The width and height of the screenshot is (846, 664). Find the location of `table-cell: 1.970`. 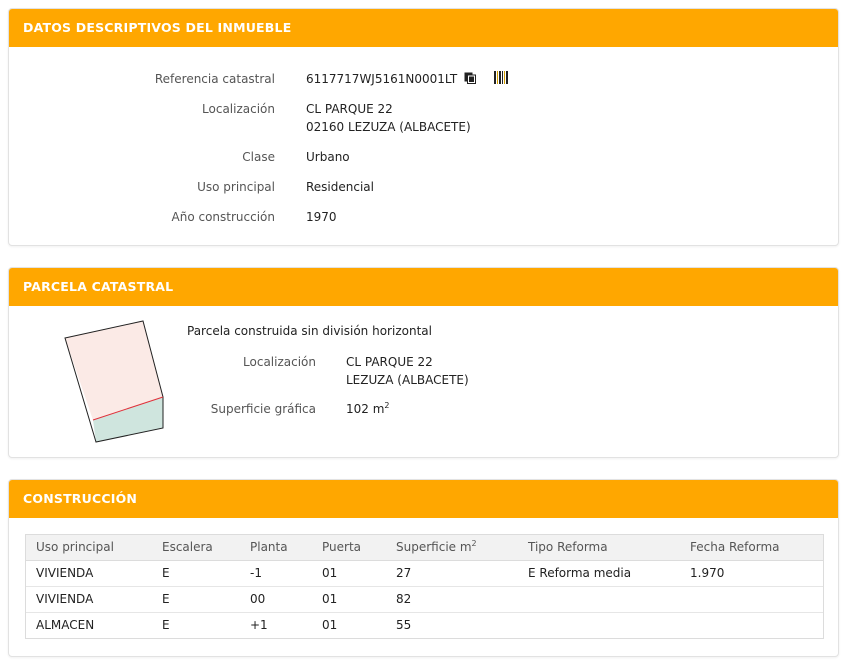

table-cell: 1.970 is located at coordinates (751, 573).